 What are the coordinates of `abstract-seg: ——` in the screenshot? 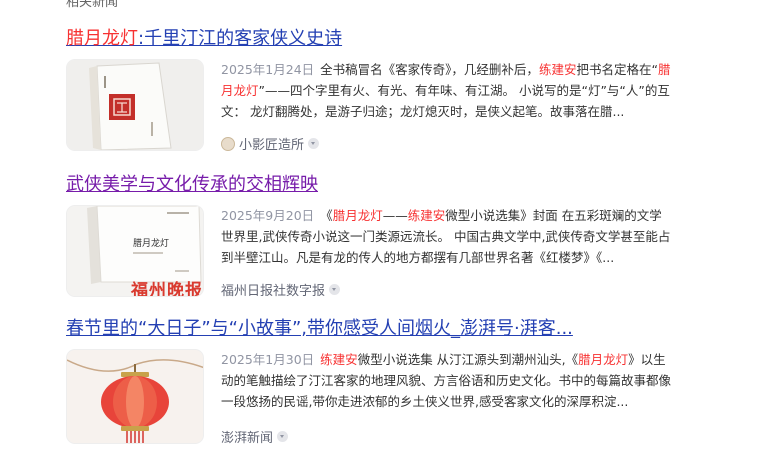 It's located at (395, 215).